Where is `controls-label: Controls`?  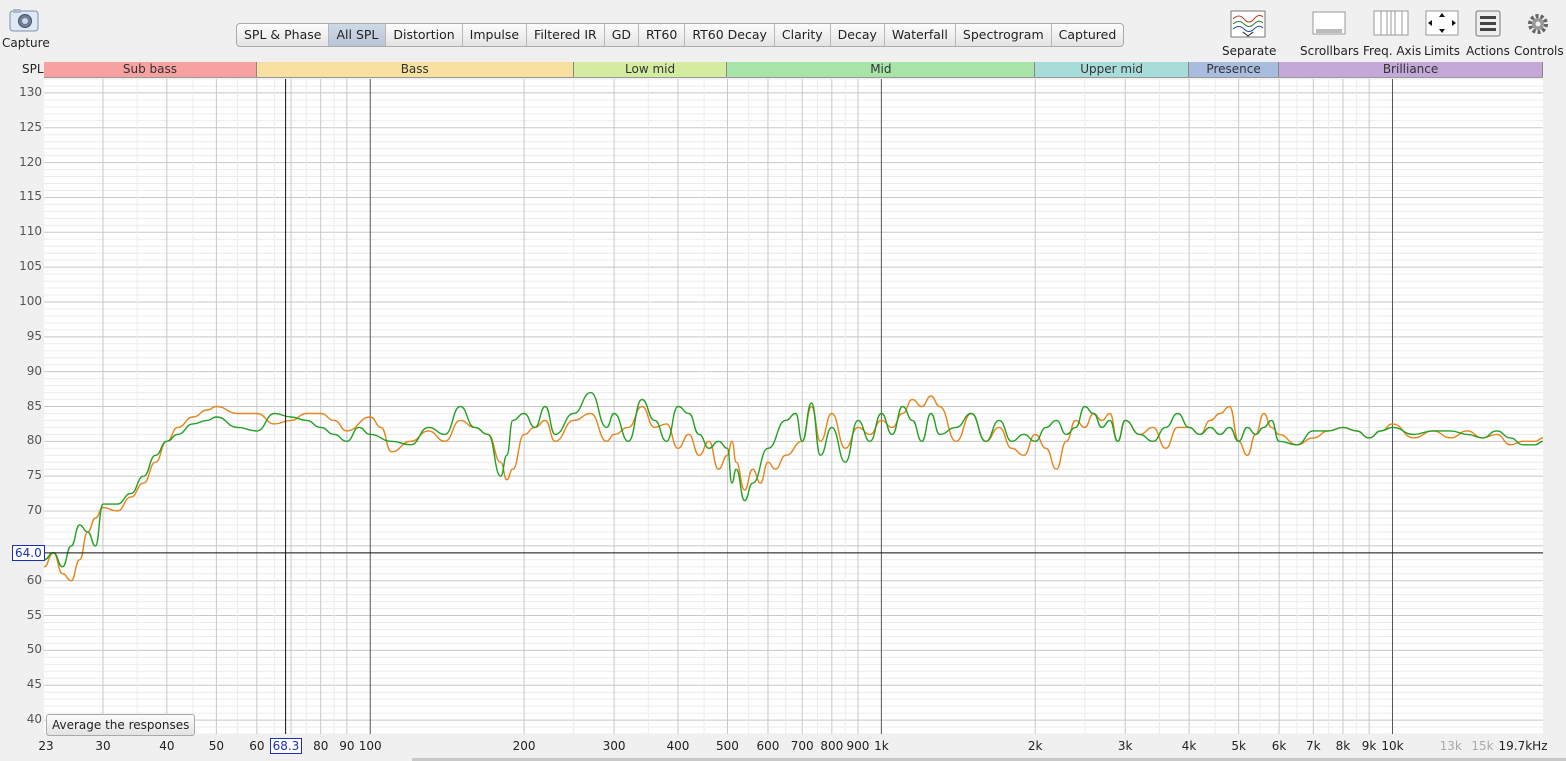
controls-label: Controls is located at coordinates (1539, 51).